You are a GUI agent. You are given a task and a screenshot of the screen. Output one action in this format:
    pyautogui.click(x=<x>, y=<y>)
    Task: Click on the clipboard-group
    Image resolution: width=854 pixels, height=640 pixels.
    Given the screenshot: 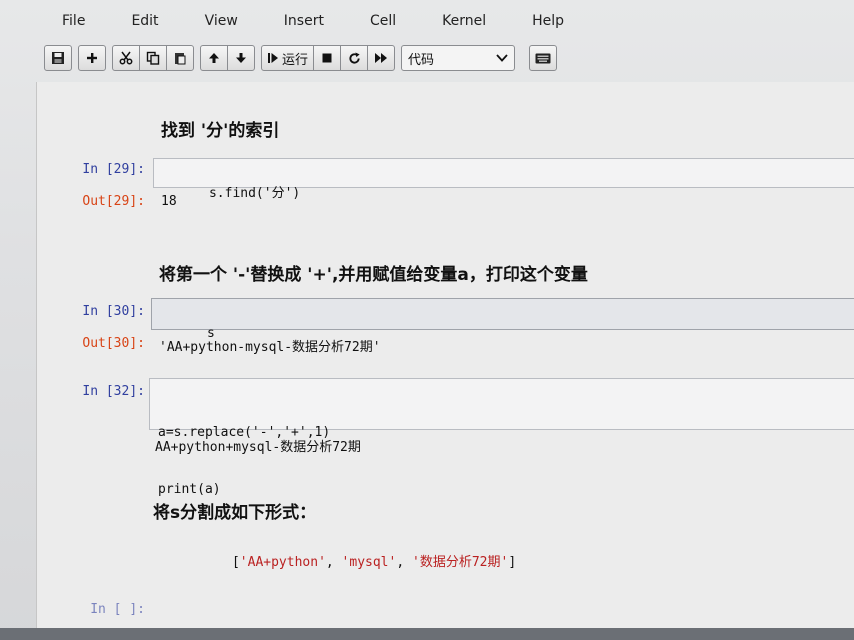 What is the action you would take?
    pyautogui.click(x=153, y=58)
    